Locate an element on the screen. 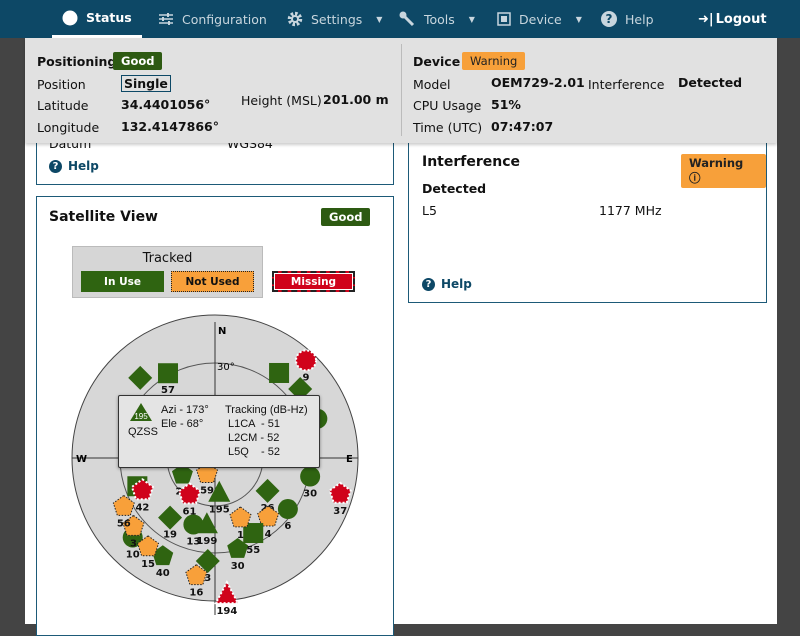 This screenshot has height=636, width=800. device-badge: Warning is located at coordinates (494, 61).